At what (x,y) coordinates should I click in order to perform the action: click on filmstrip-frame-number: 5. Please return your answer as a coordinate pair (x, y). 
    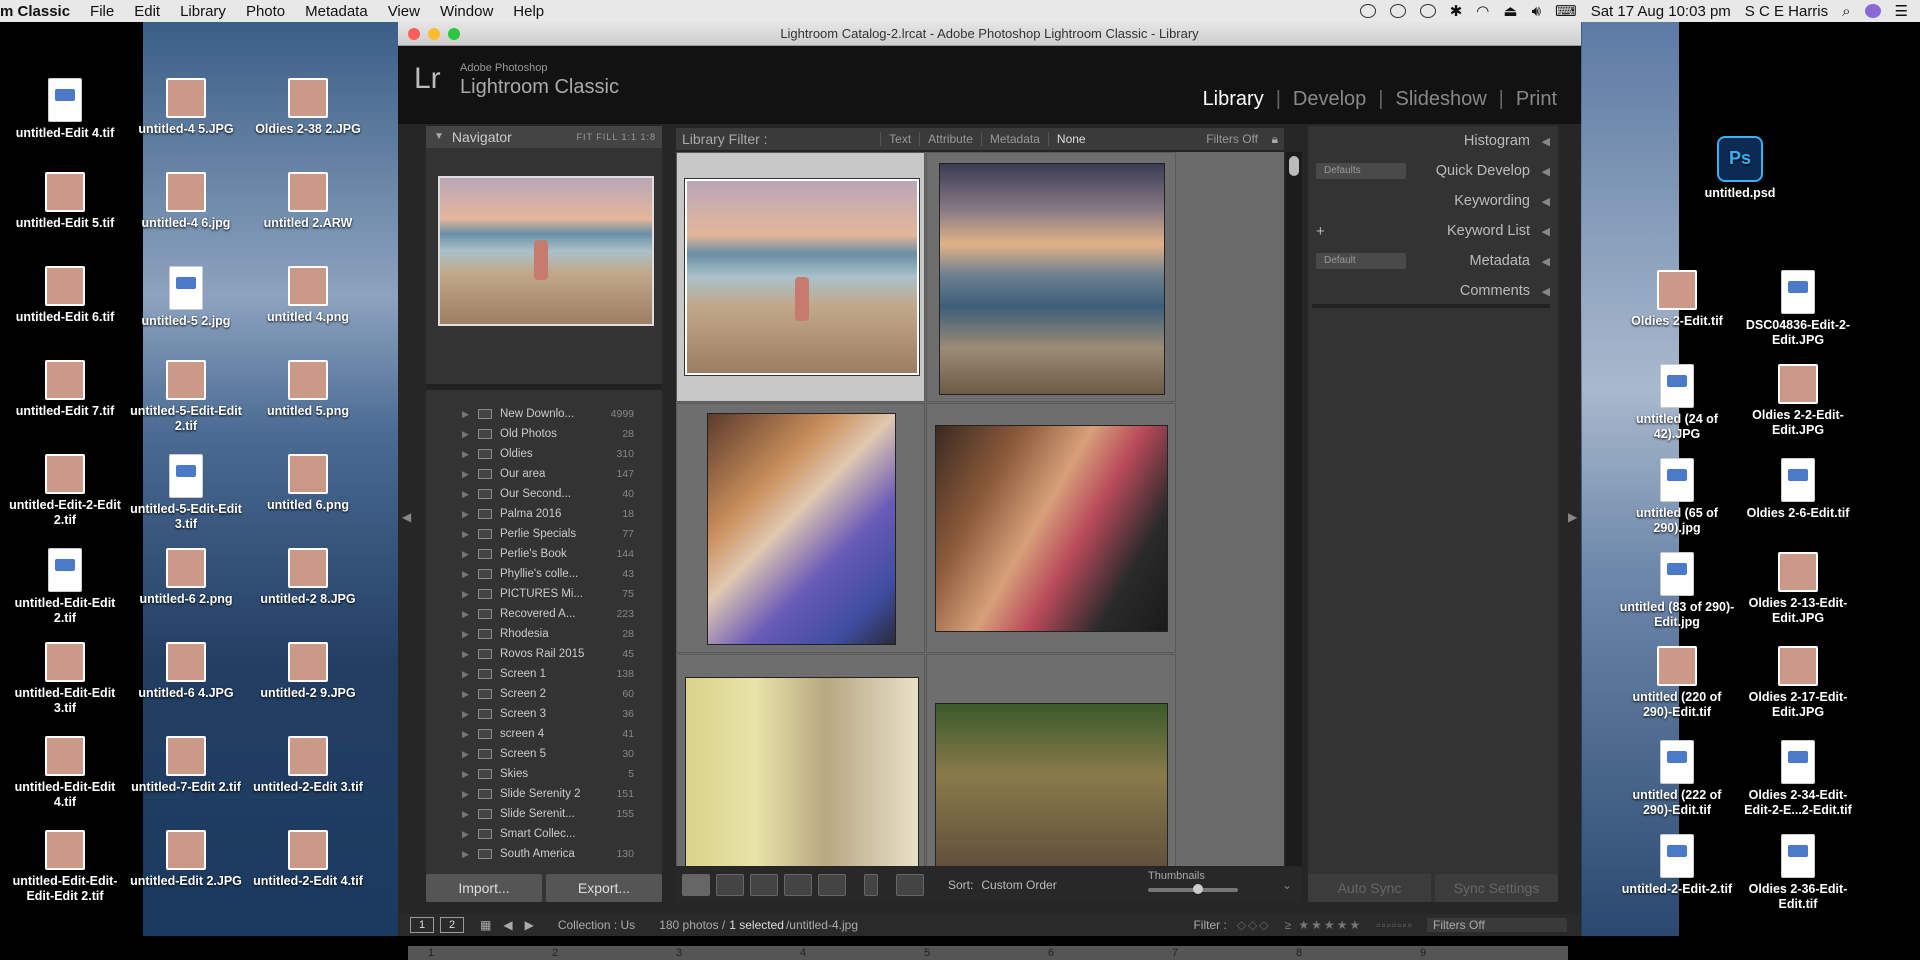
    Looking at the image, I should click on (927, 953).